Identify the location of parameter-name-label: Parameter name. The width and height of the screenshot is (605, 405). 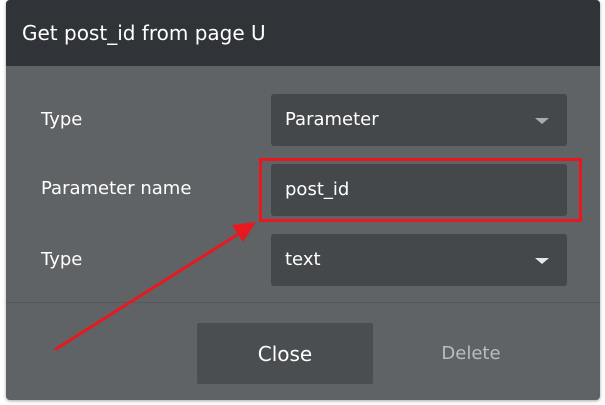
(116, 188).